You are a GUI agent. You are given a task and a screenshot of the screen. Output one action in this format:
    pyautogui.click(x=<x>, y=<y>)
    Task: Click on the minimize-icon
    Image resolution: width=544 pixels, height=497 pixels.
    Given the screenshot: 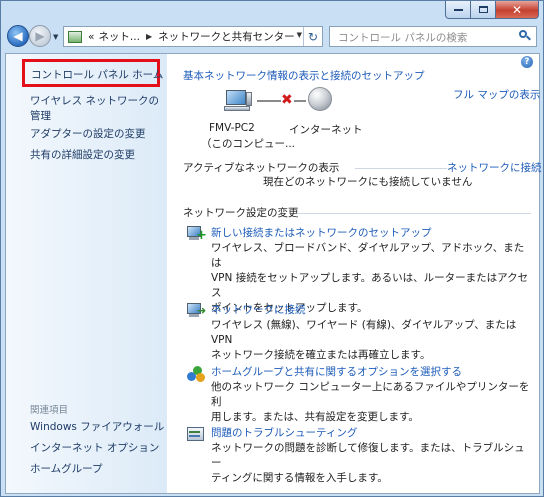 What is the action you would take?
    pyautogui.click(x=458, y=9)
    